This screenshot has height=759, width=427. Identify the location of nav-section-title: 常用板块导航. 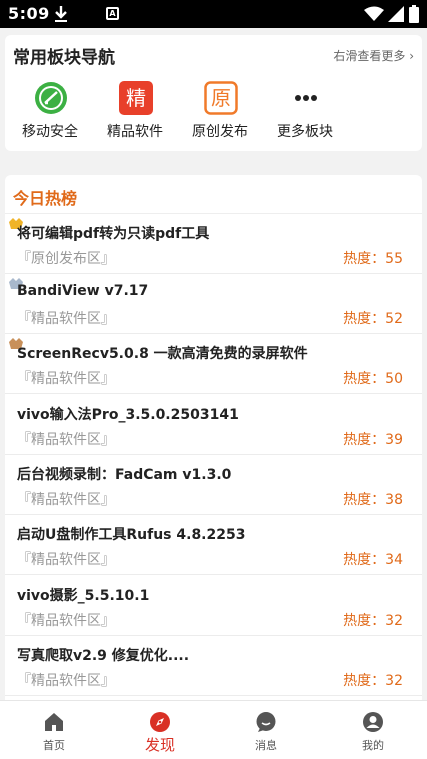
(64, 58).